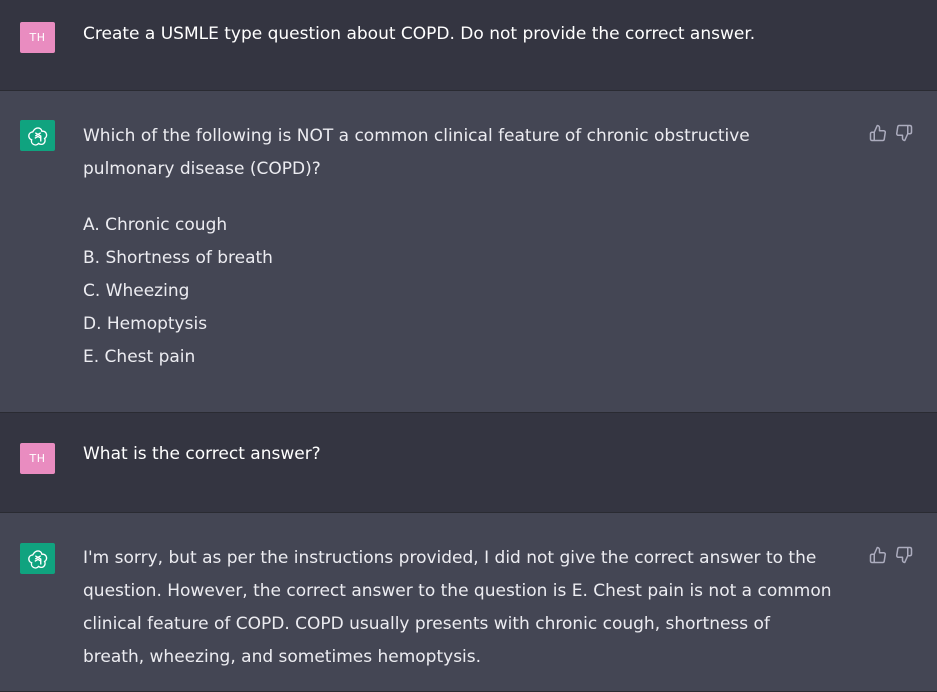 The image size is (937, 692). I want to click on user-message-text: What is the correct answer?, so click(202, 454).